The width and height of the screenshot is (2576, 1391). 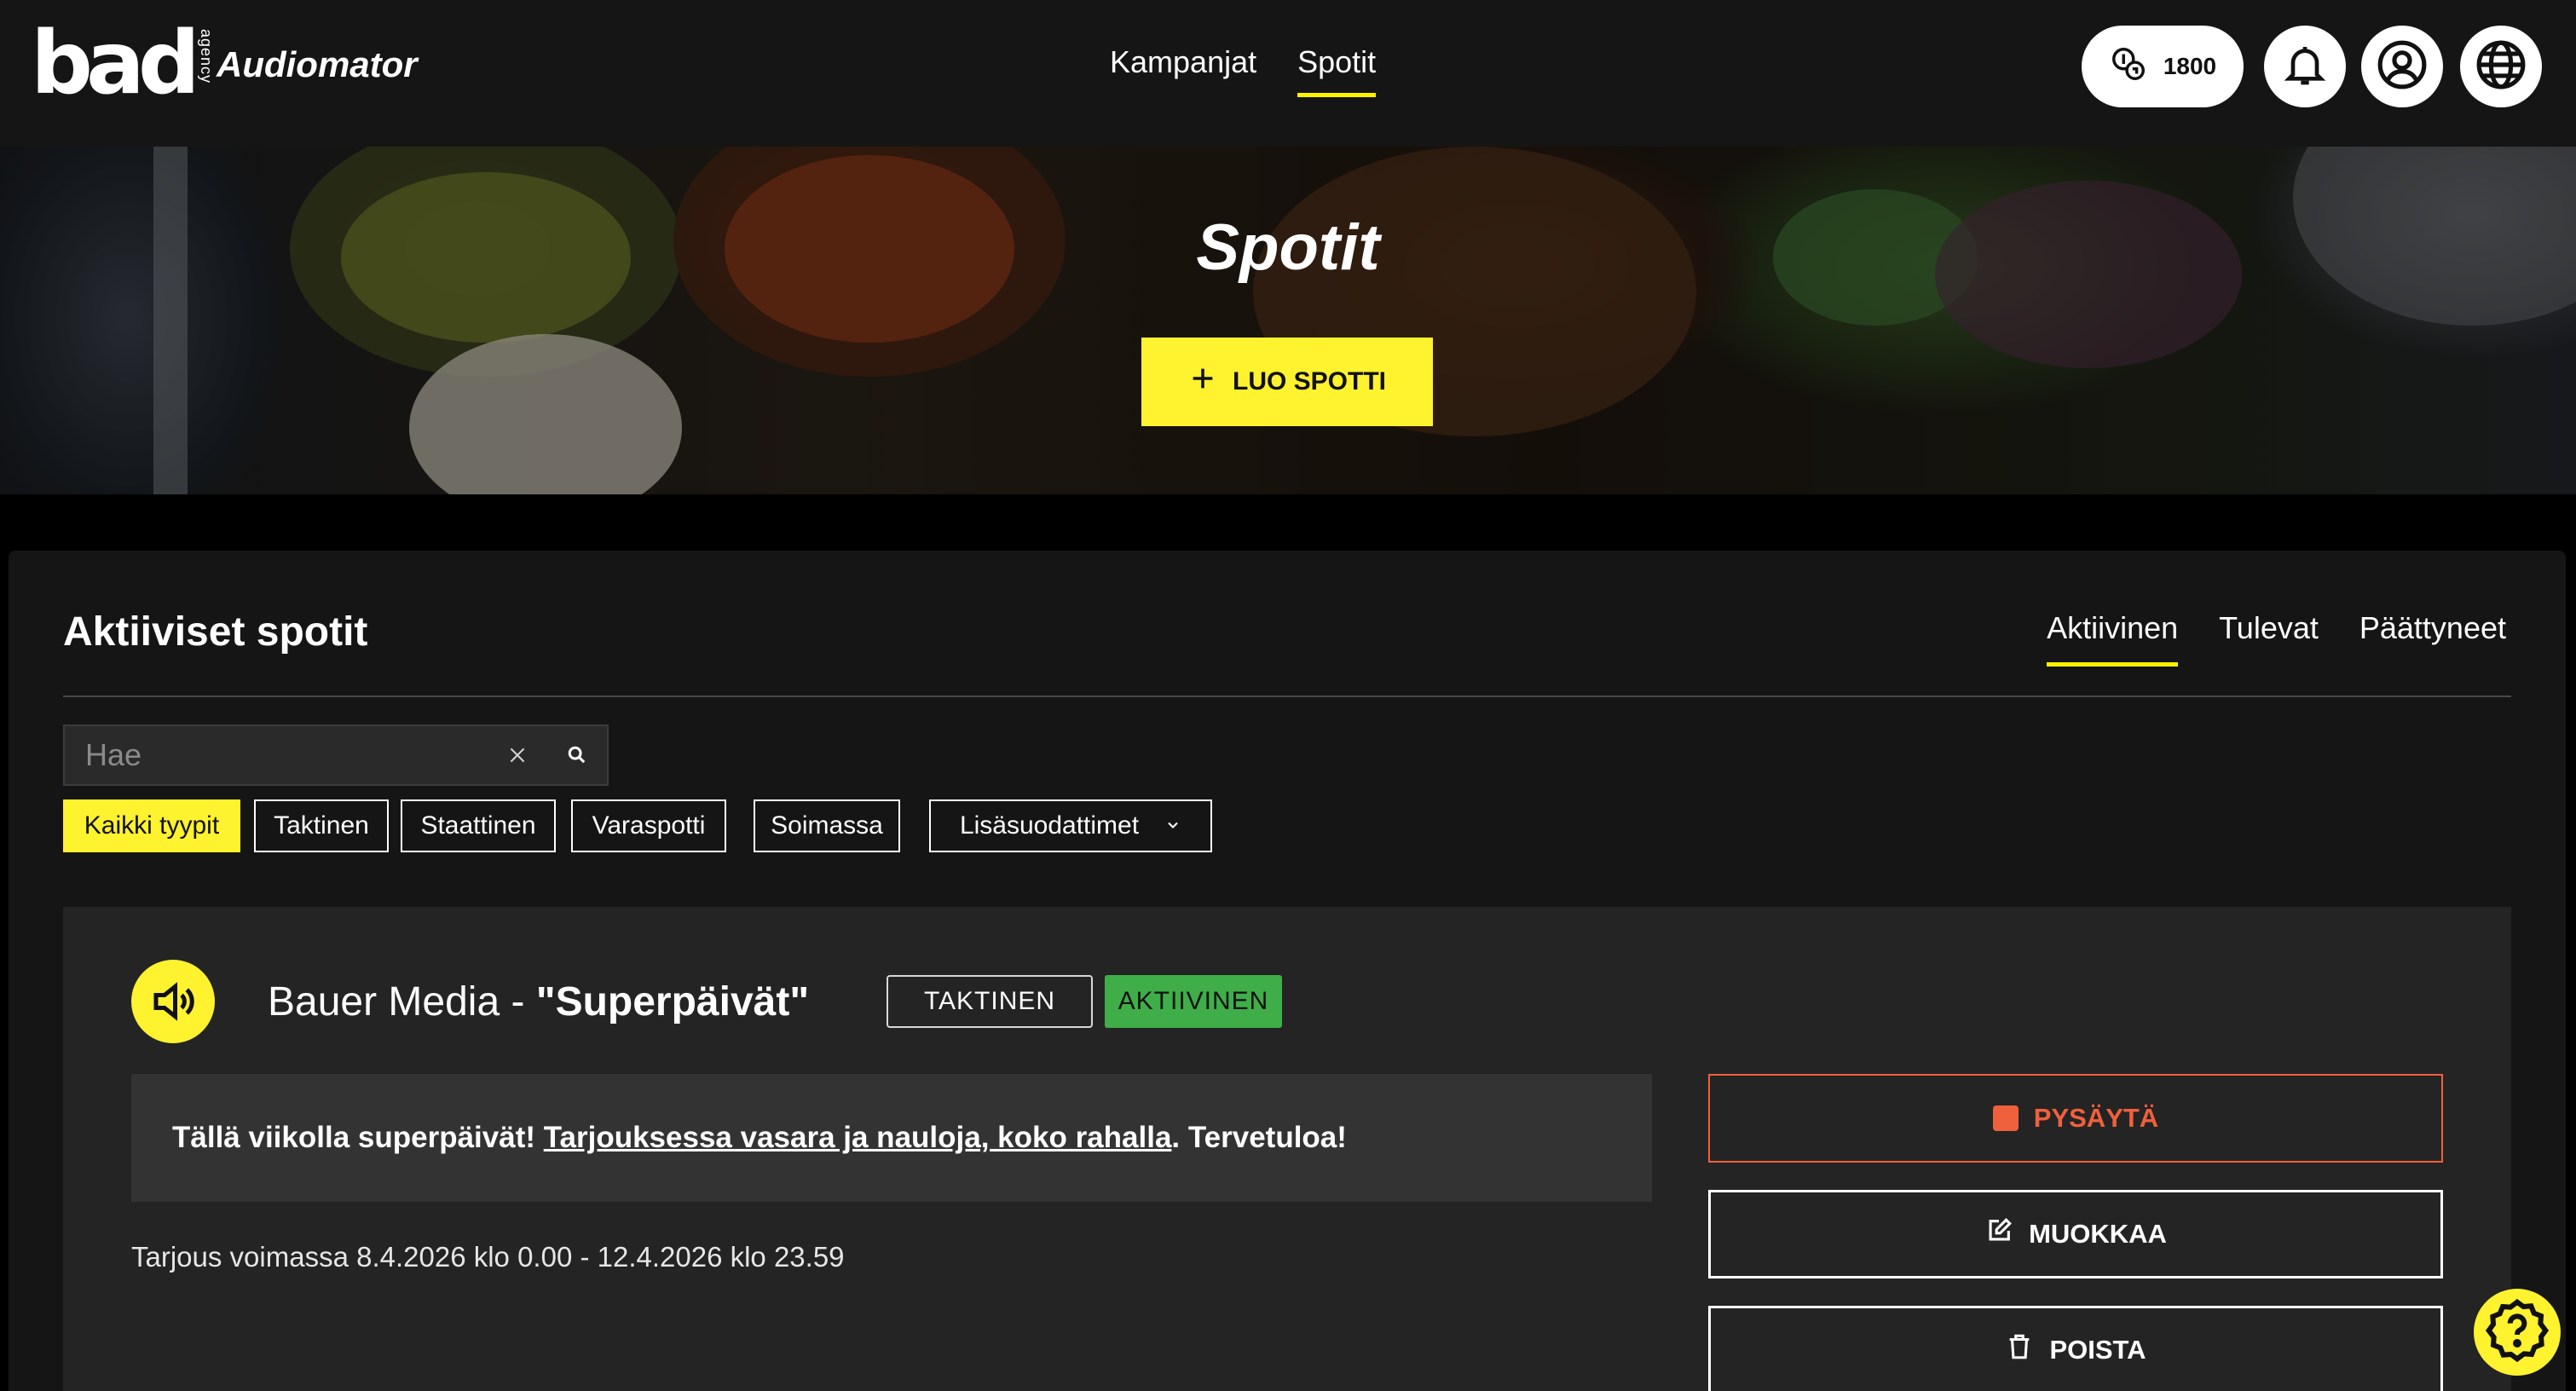 What do you see at coordinates (2019, 1350) in the screenshot?
I see `trash-icon` at bounding box center [2019, 1350].